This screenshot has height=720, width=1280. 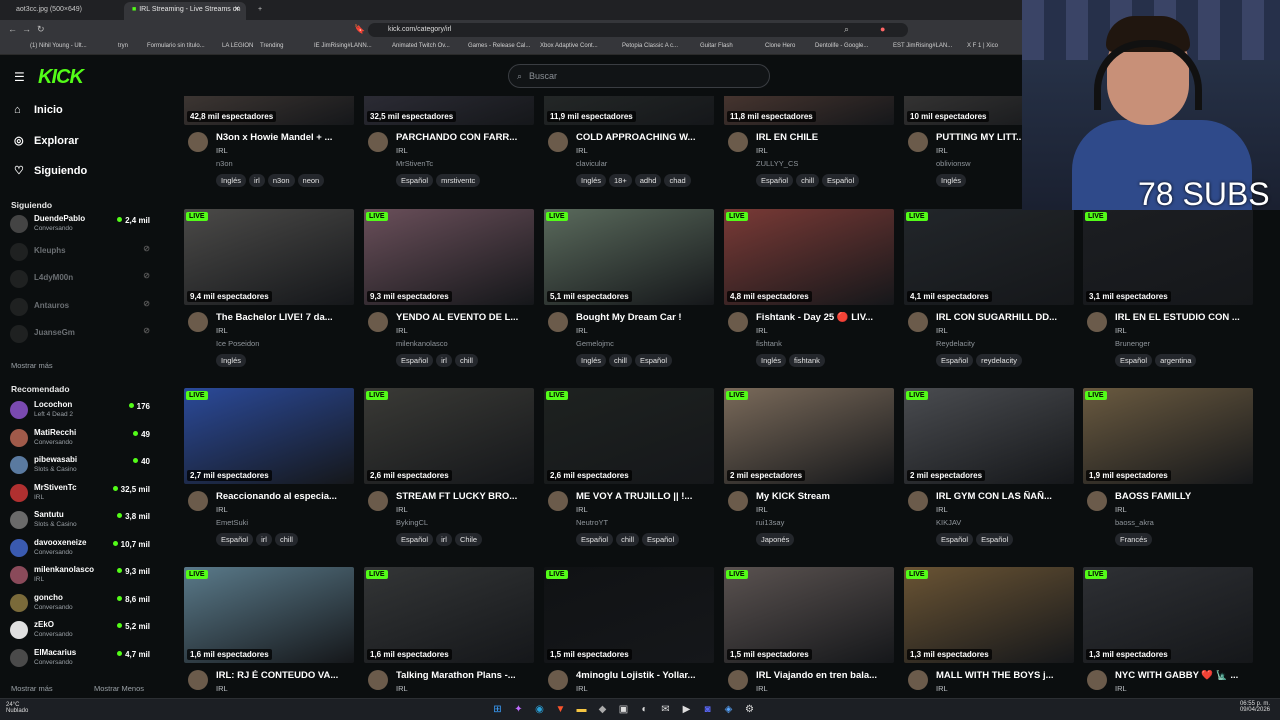 I want to click on tag-pill: Chile, so click(x=468, y=539).